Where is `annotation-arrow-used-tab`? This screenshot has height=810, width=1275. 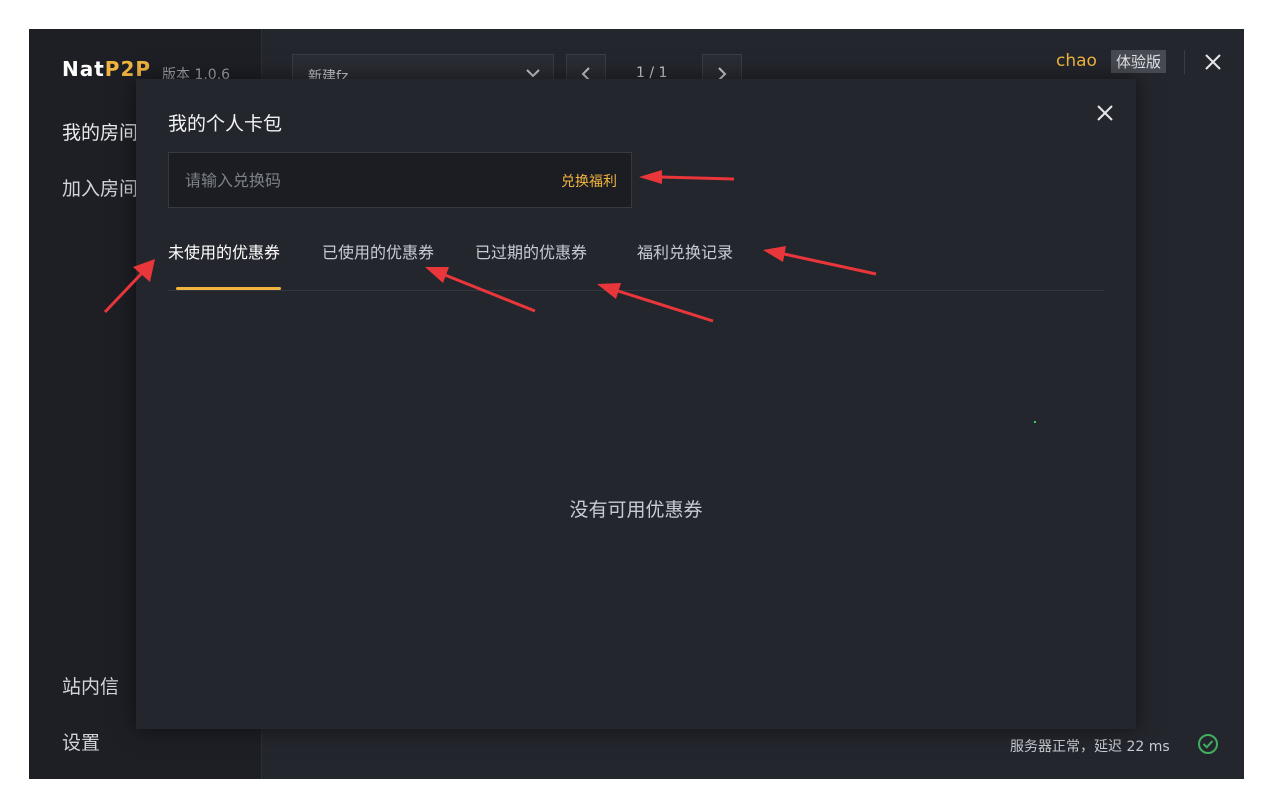
annotation-arrow-used-tab is located at coordinates (480, 290).